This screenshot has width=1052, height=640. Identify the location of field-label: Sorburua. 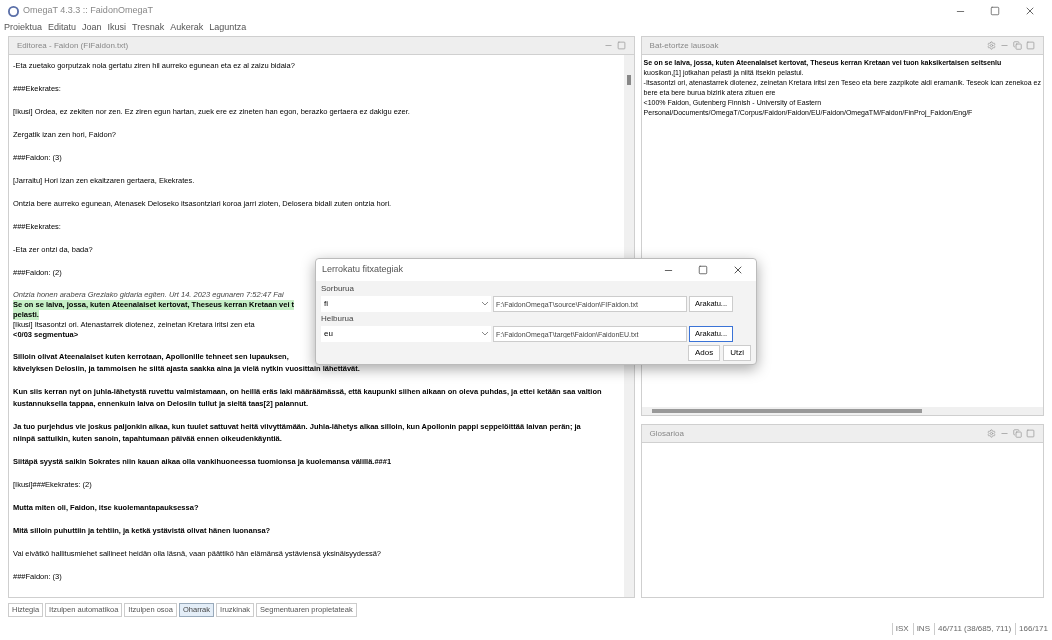
(338, 289).